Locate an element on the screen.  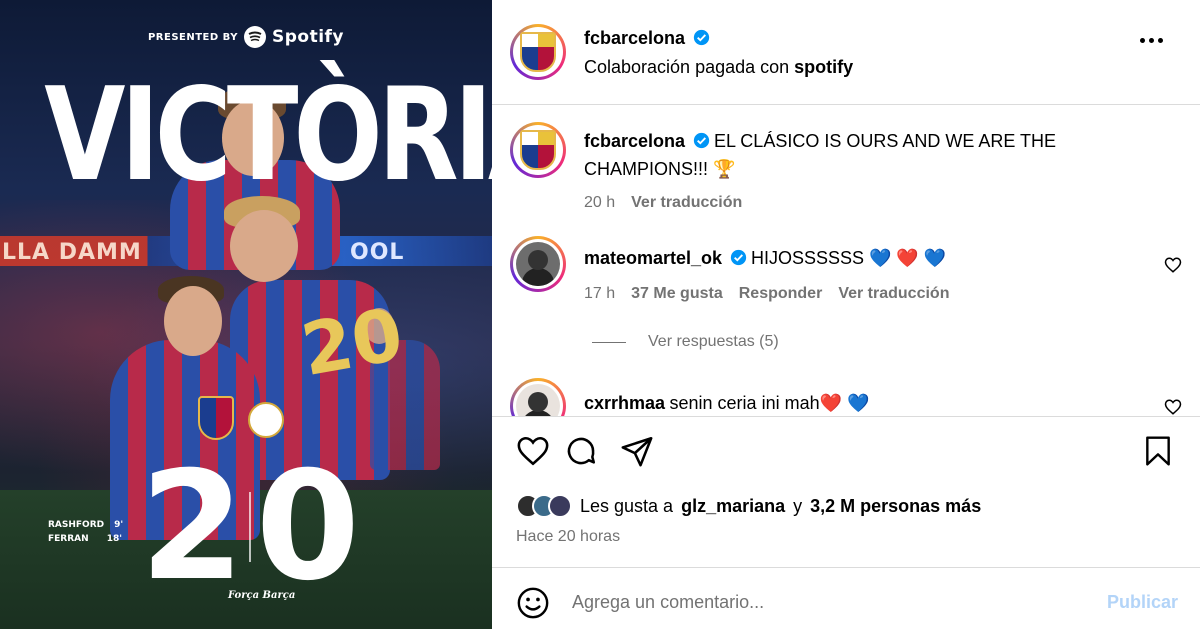
action-bar is located at coordinates (848, 454).